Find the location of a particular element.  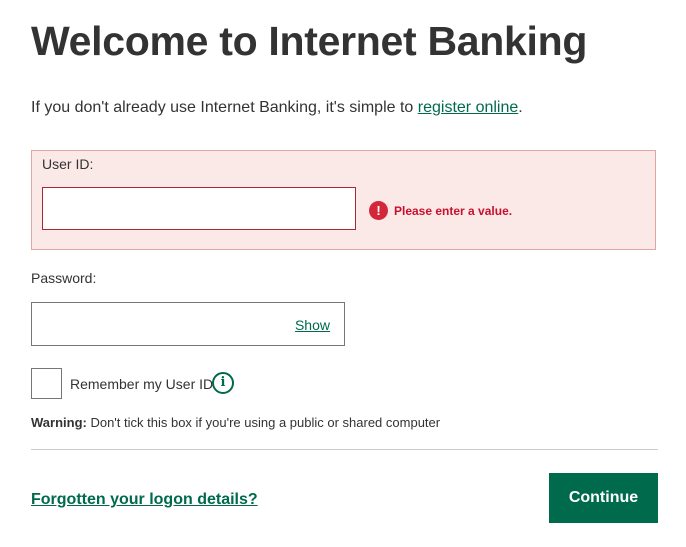

alert-icon: ! is located at coordinates (378, 210).